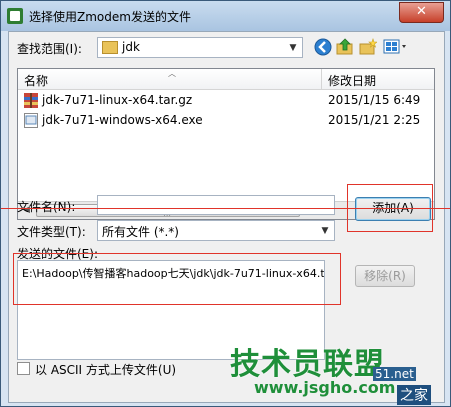  I want to click on sort-ascending-icon: ︿, so click(172, 73).